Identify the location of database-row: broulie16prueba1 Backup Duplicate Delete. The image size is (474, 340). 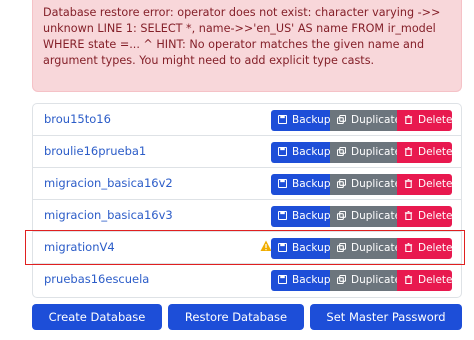
(247, 152).